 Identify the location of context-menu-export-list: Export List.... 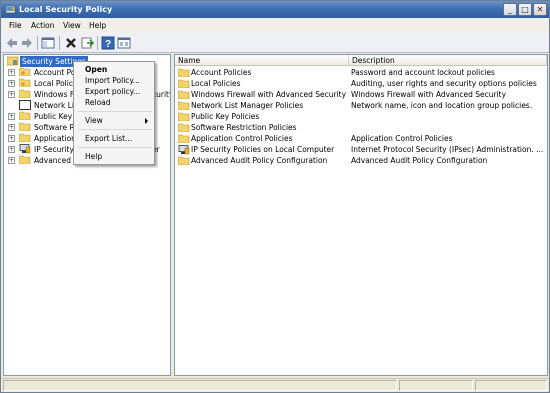
(108, 138).